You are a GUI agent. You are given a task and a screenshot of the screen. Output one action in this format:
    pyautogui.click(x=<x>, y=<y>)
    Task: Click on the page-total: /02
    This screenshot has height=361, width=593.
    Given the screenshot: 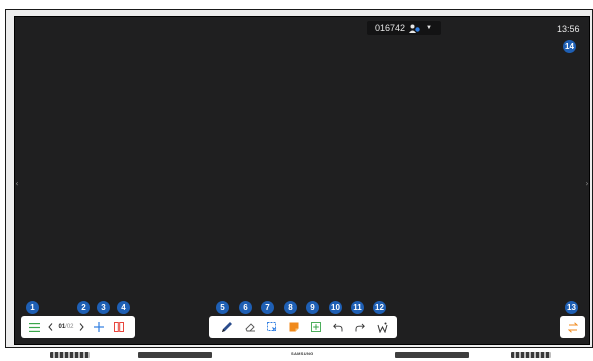 What is the action you would take?
    pyautogui.click(x=69, y=327)
    